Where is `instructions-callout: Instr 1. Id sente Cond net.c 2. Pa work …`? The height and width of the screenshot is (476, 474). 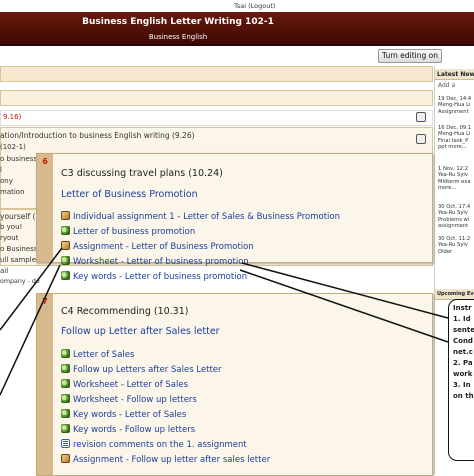
instructions-callout: Instr 1. Id sente Cond net.c 2. Pa work … is located at coordinates (461, 380).